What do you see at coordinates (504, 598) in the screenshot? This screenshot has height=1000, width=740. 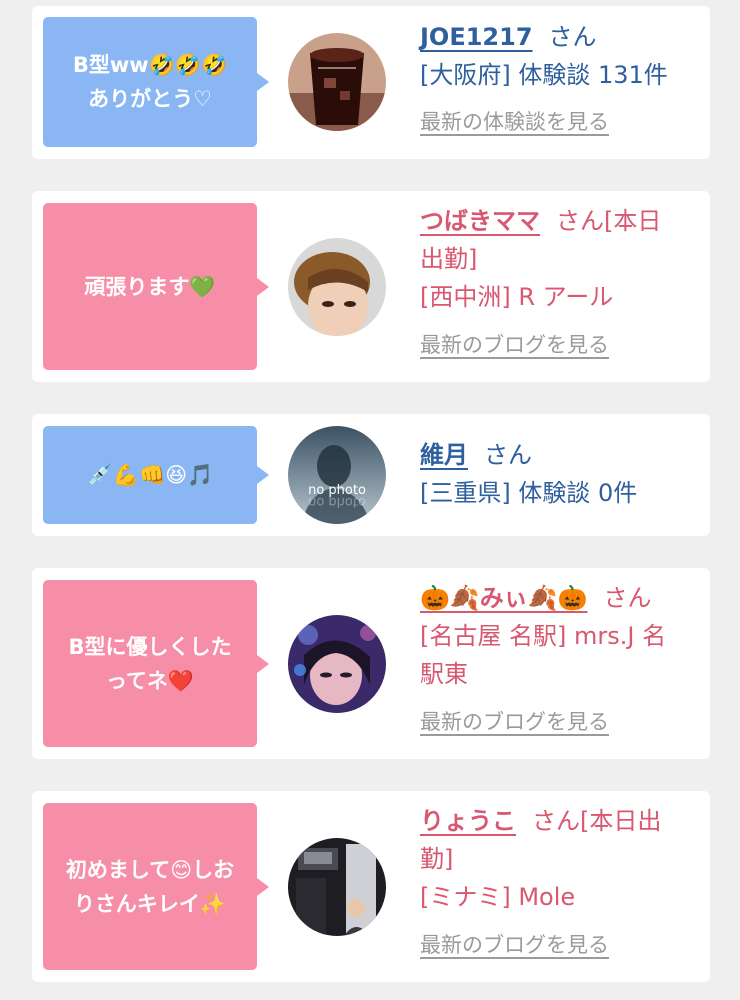 I see `user-name-link: 🎃🍂みぃ🍂🎃` at bounding box center [504, 598].